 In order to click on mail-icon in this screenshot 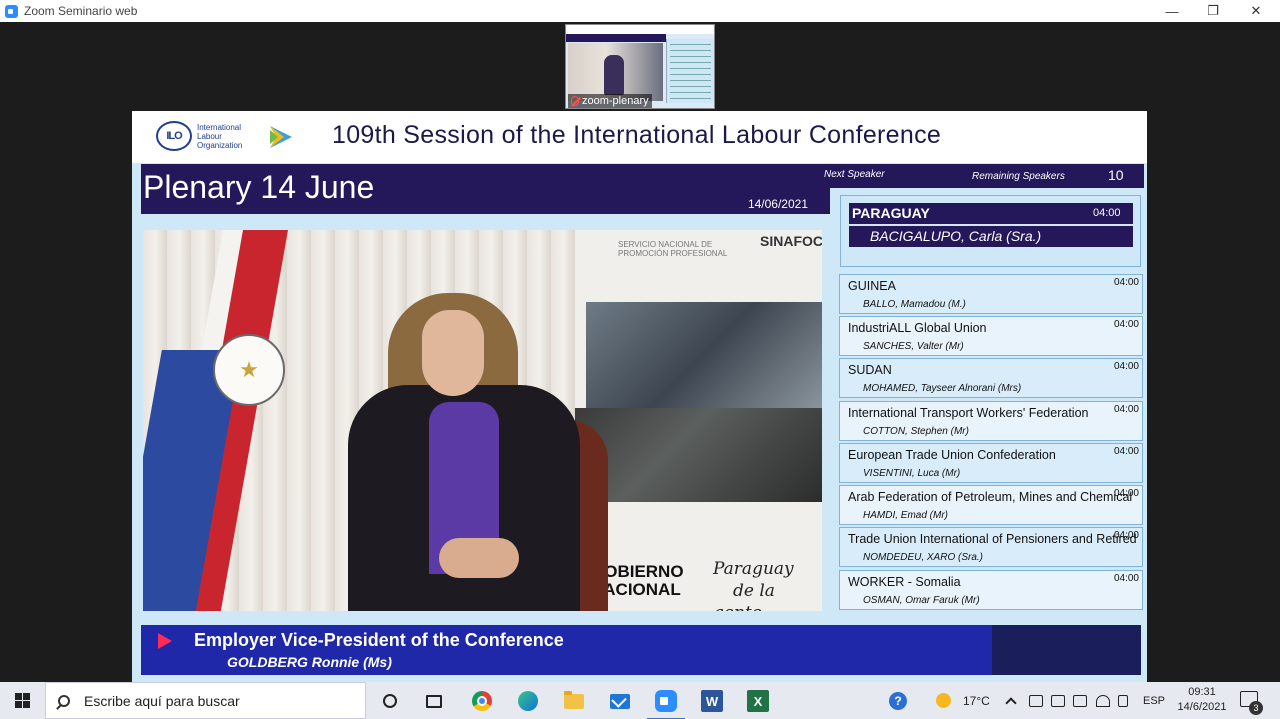, I will do `click(620, 701)`.